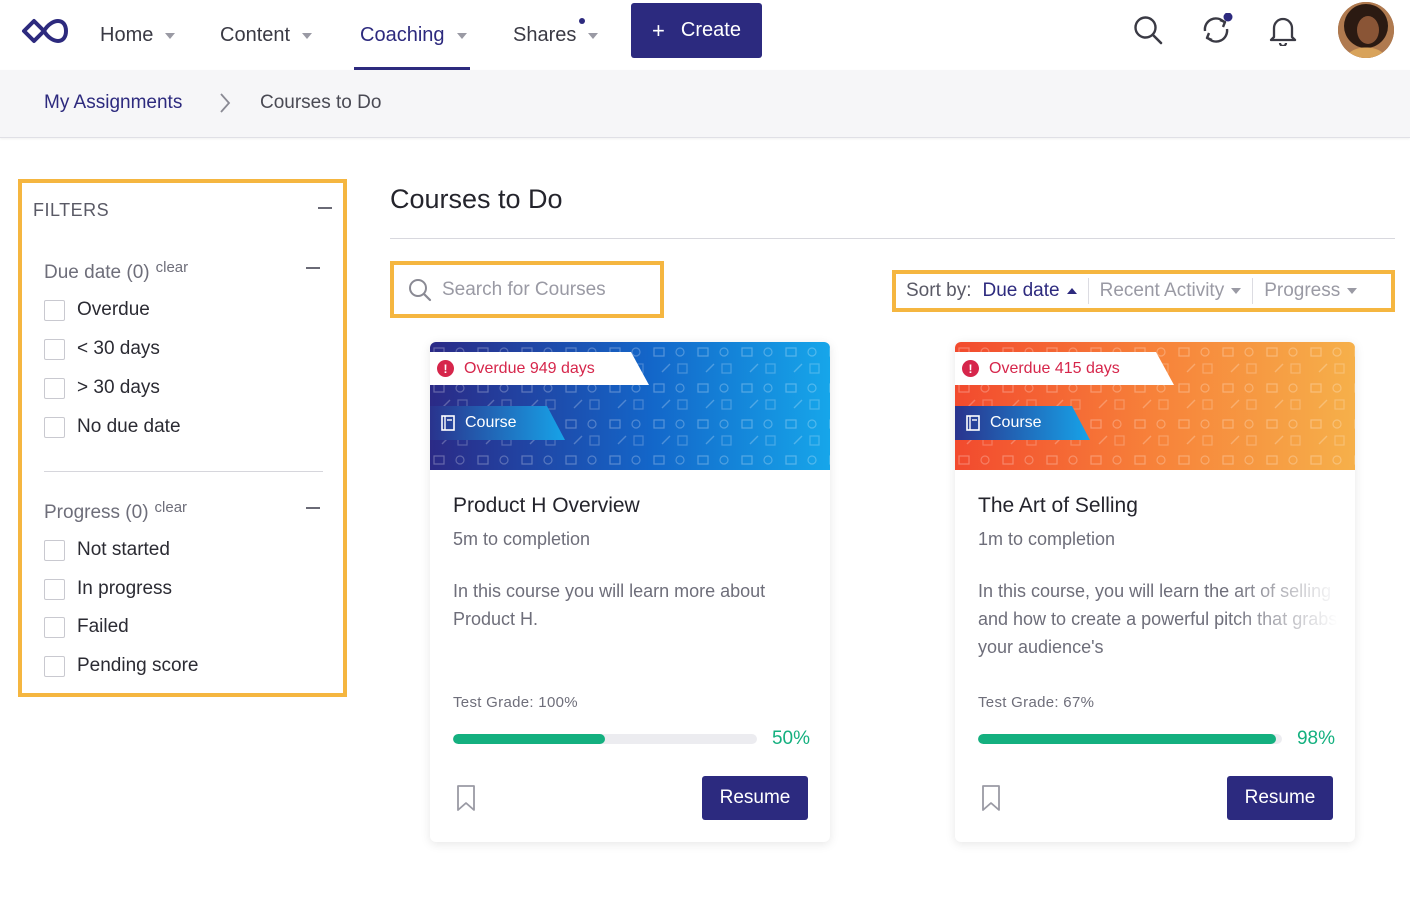 The height and width of the screenshot is (902, 1410). What do you see at coordinates (1155, 406) in the screenshot?
I see `course-banner: ! Overdue 415 days Course` at bounding box center [1155, 406].